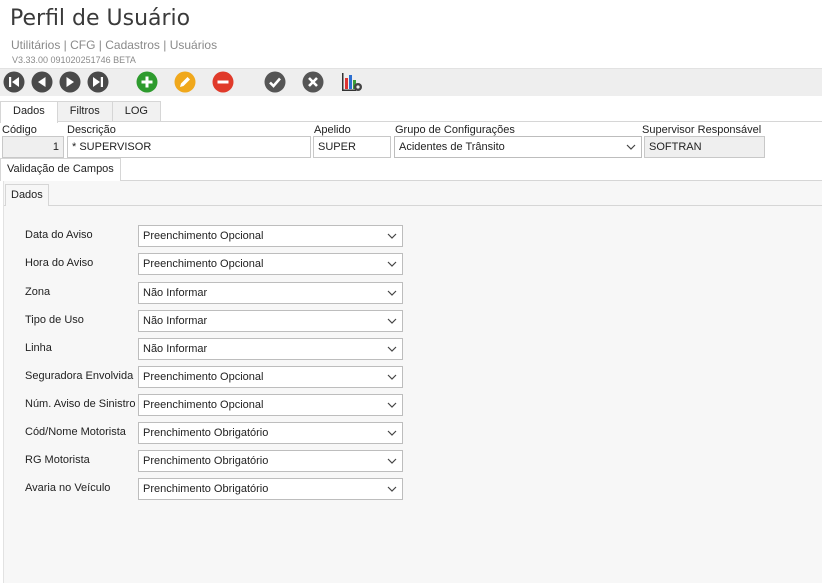 This screenshot has height=583, width=822. Describe the element at coordinates (38, 348) in the screenshot. I see `field-label: Linha` at that location.